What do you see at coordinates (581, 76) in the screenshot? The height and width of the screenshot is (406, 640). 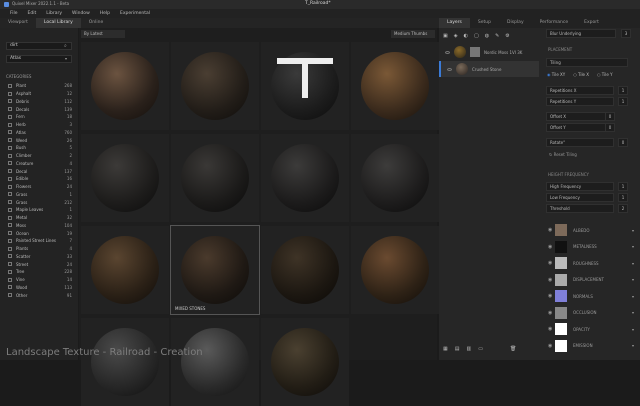 I see `tile-x-radio: ○ Tile X` at bounding box center [581, 76].